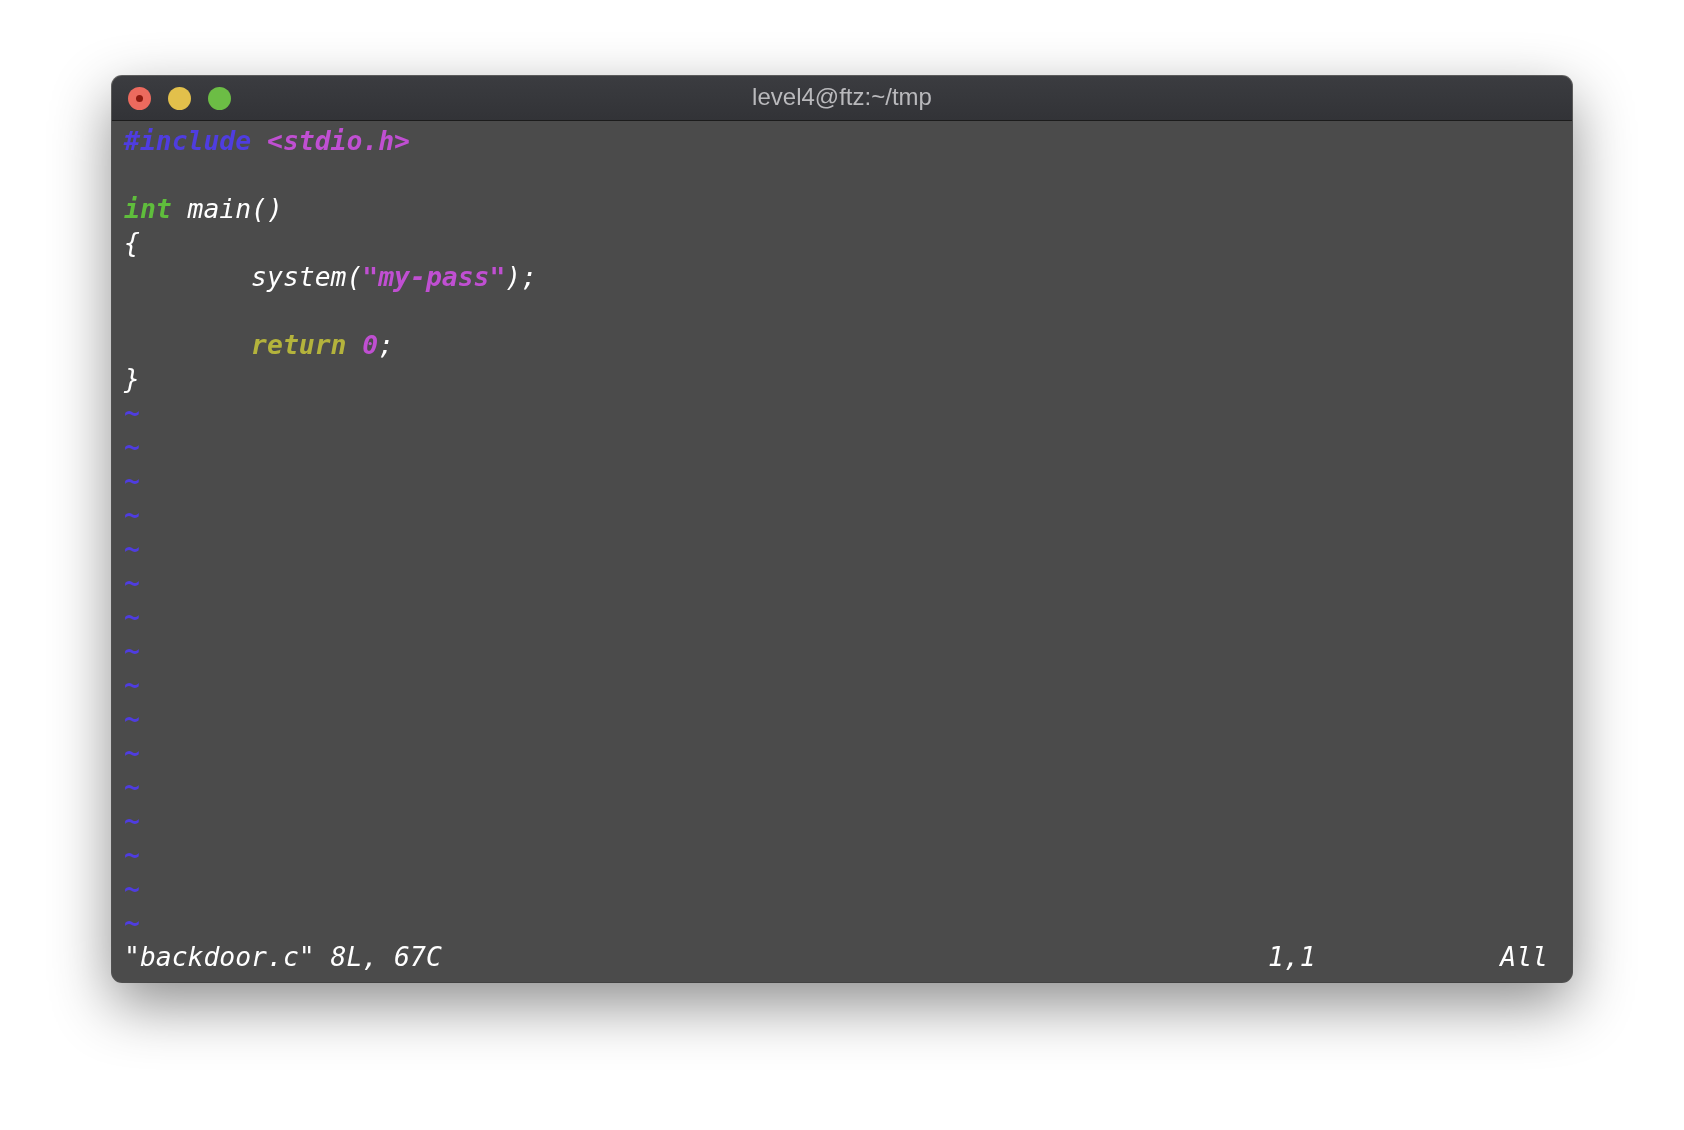  I want to click on cursor-position: 1,1, so click(1291, 957).